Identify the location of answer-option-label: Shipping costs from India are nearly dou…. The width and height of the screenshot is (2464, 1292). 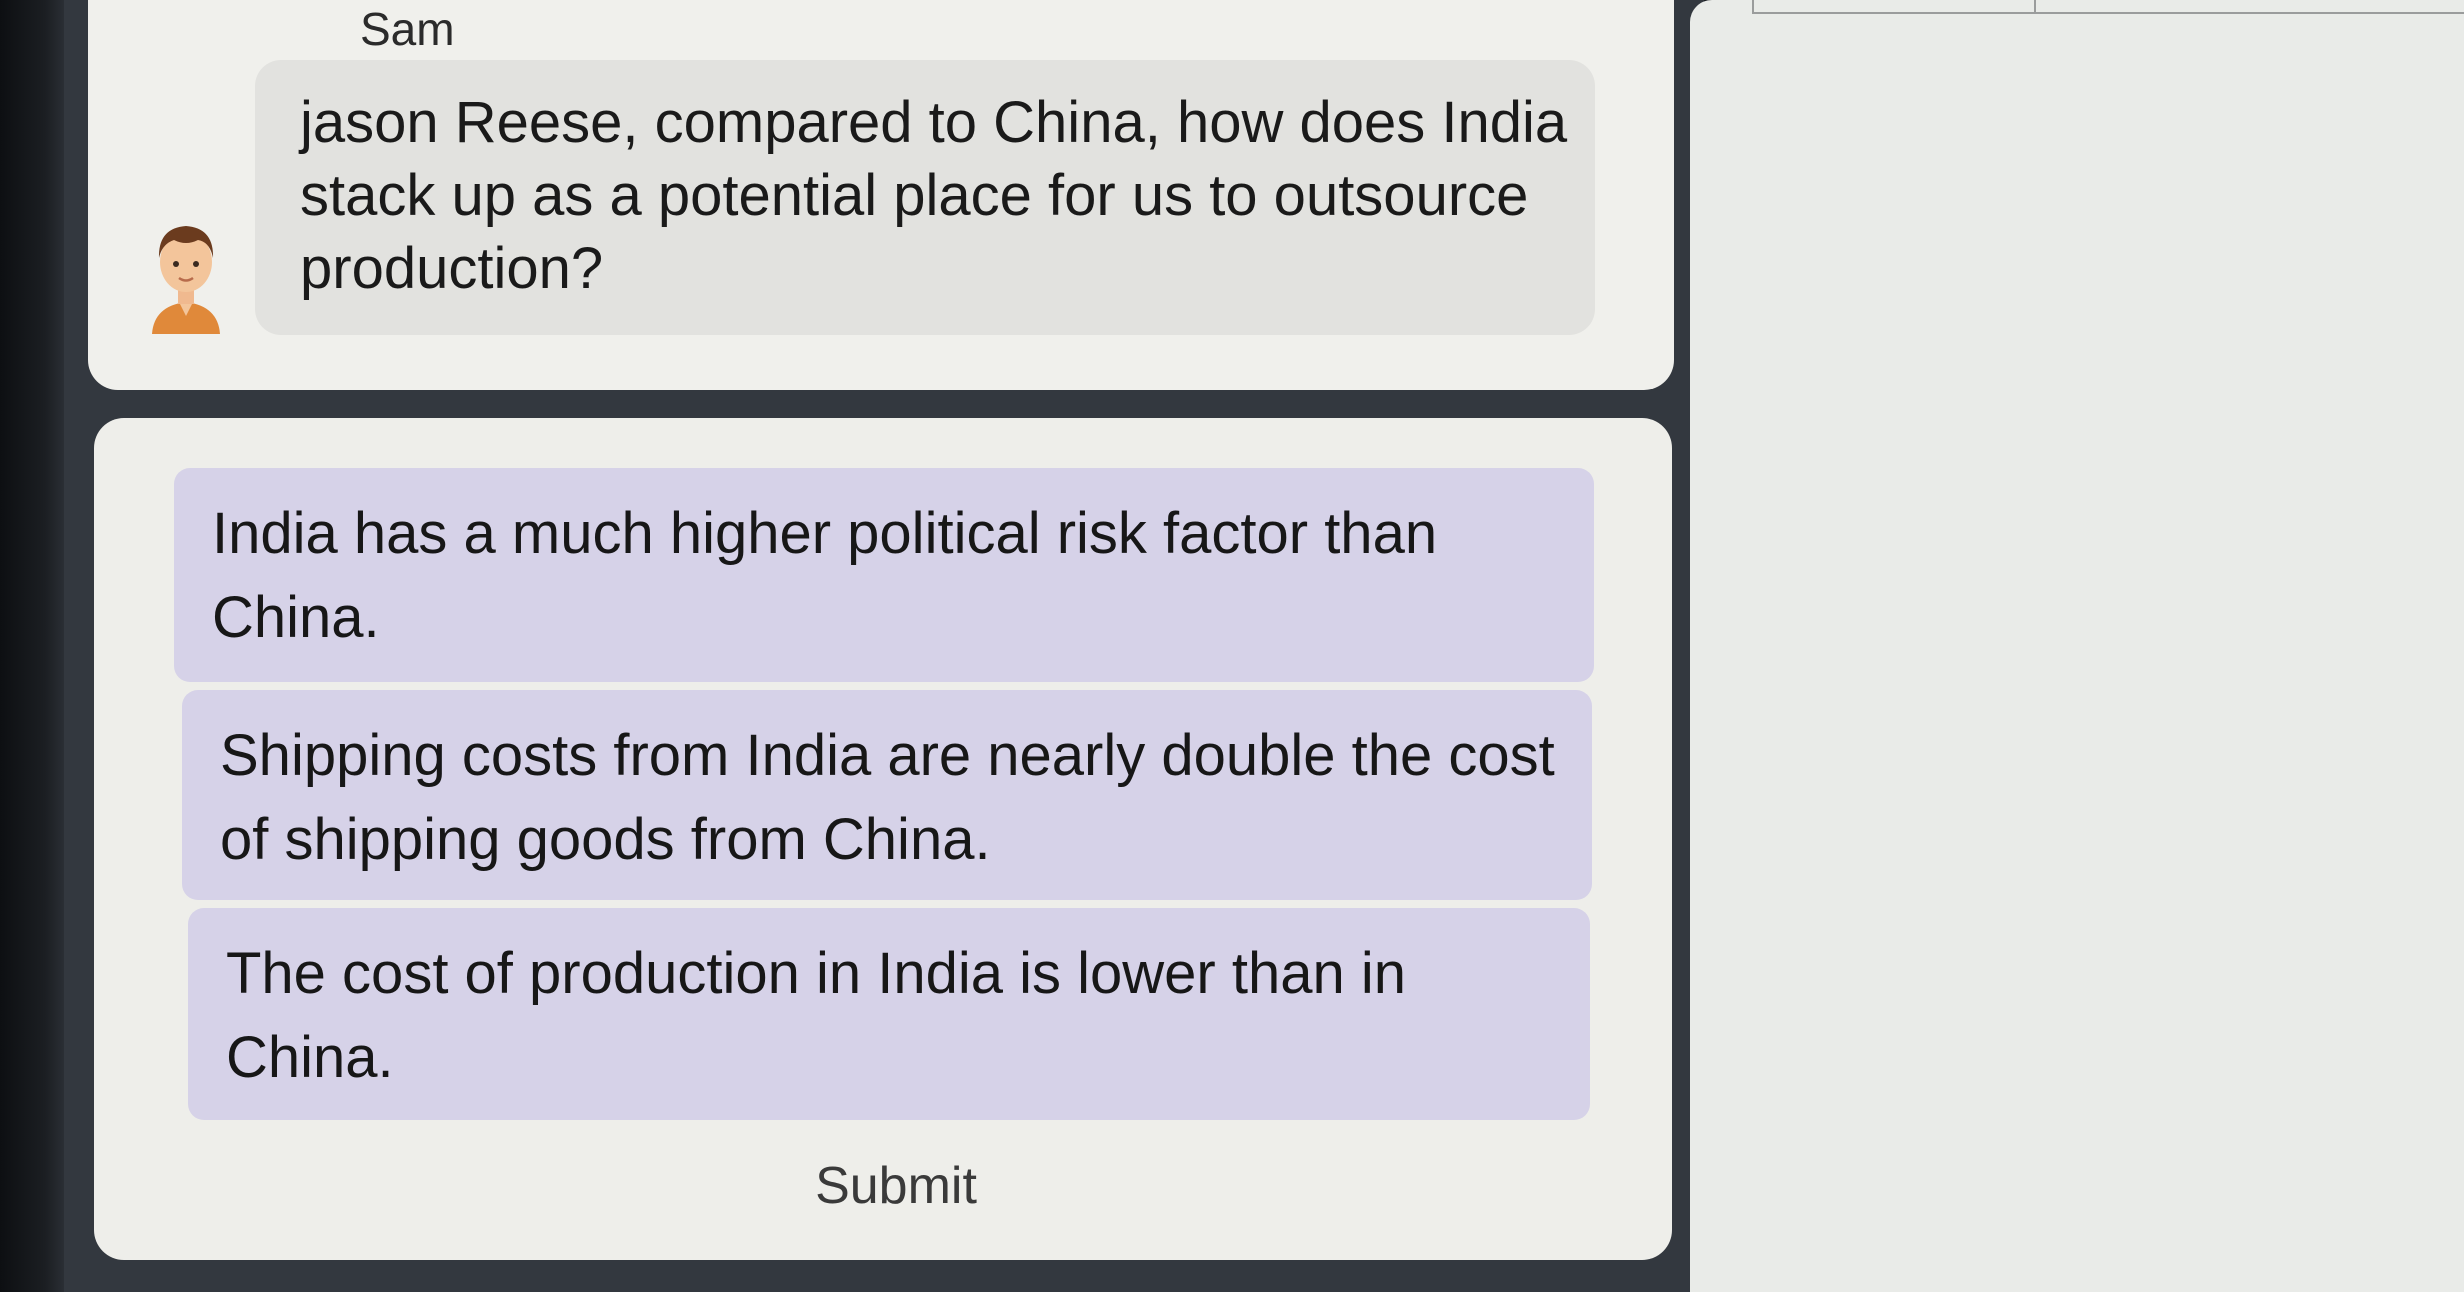
(887, 797).